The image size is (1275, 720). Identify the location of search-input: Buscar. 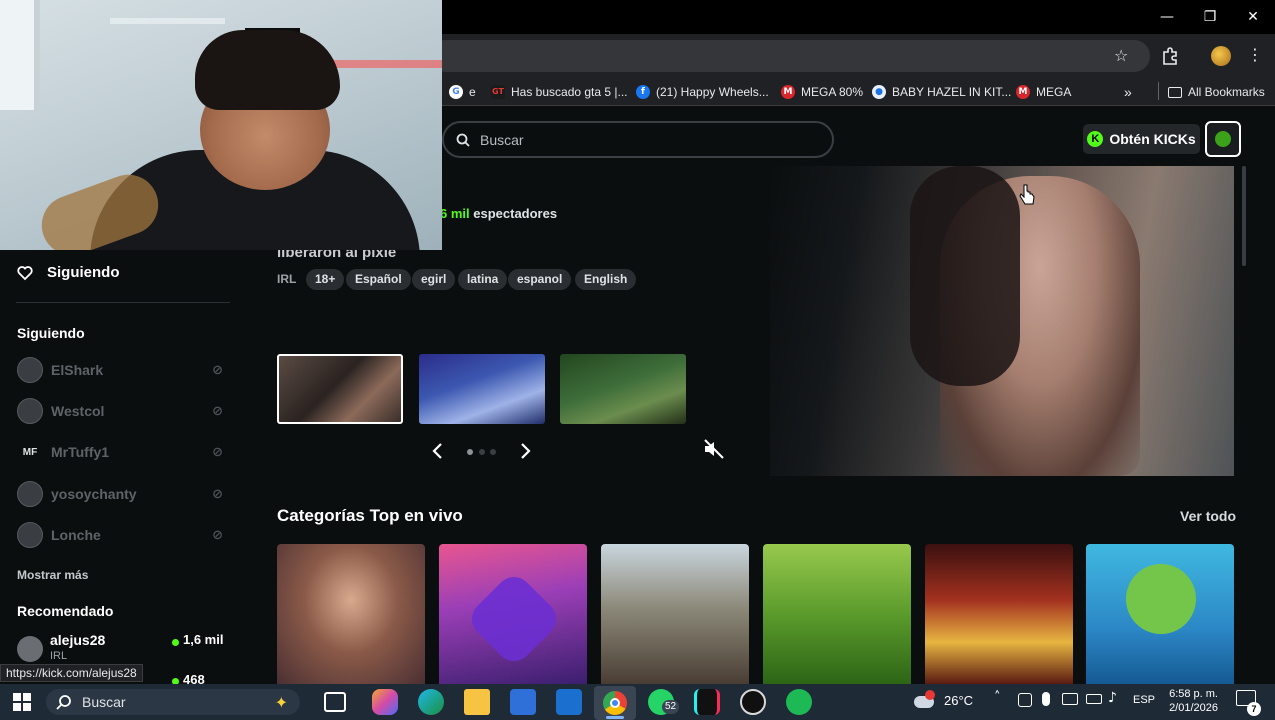
(638, 139).